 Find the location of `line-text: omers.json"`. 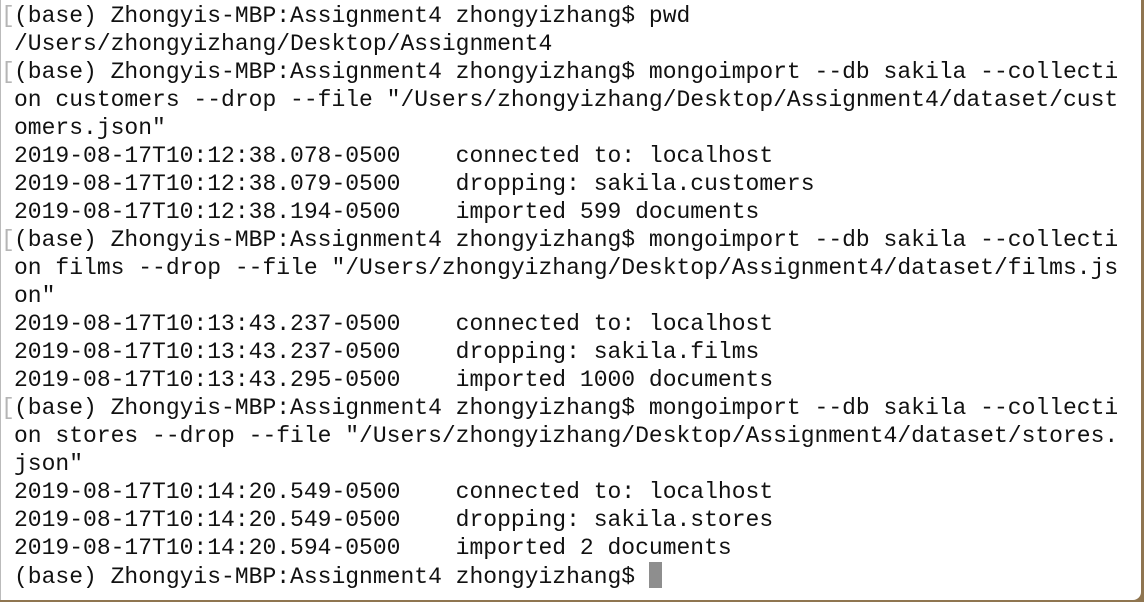

line-text: omers.json" is located at coordinates (90, 128).